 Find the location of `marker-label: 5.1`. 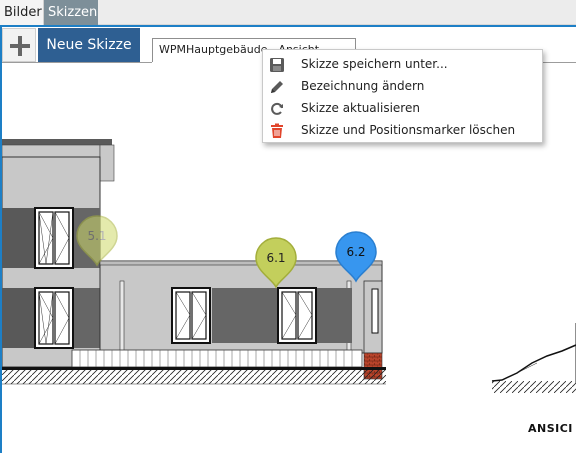

marker-label: 5.1 is located at coordinates (97, 236).